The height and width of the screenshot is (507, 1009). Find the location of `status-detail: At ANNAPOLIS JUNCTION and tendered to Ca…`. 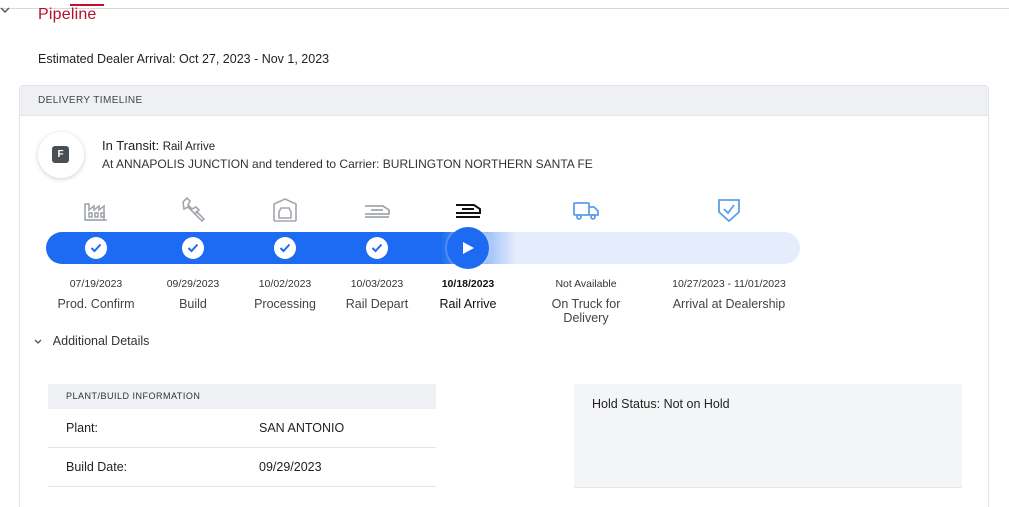

status-detail: At ANNAPOLIS JUNCTION and tendered to Ca… is located at coordinates (347, 164).